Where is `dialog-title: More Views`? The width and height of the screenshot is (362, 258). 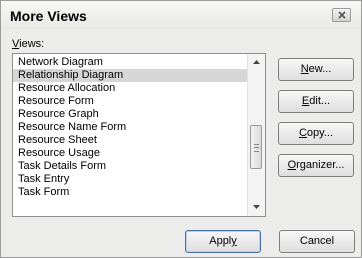
dialog-title: More Views is located at coordinates (48, 16).